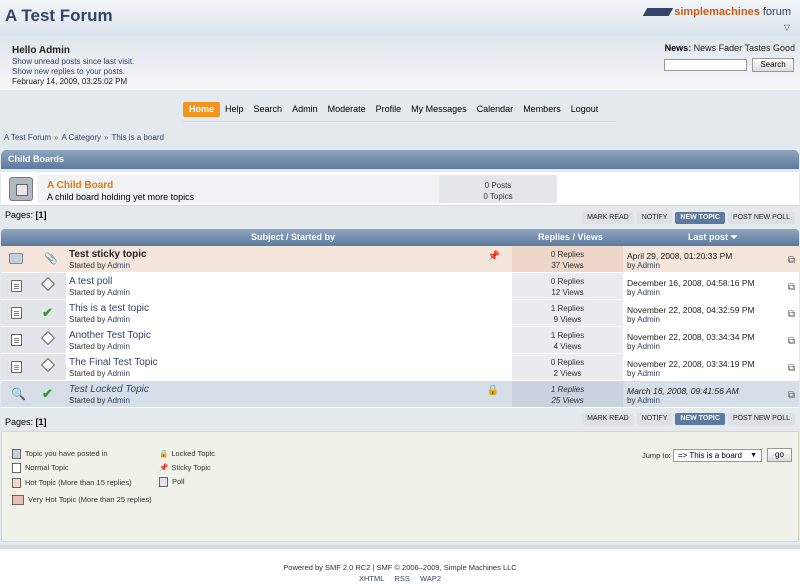  Describe the element at coordinates (81, 137) in the screenshot. I see `breadcrumb-category: A Category` at that location.